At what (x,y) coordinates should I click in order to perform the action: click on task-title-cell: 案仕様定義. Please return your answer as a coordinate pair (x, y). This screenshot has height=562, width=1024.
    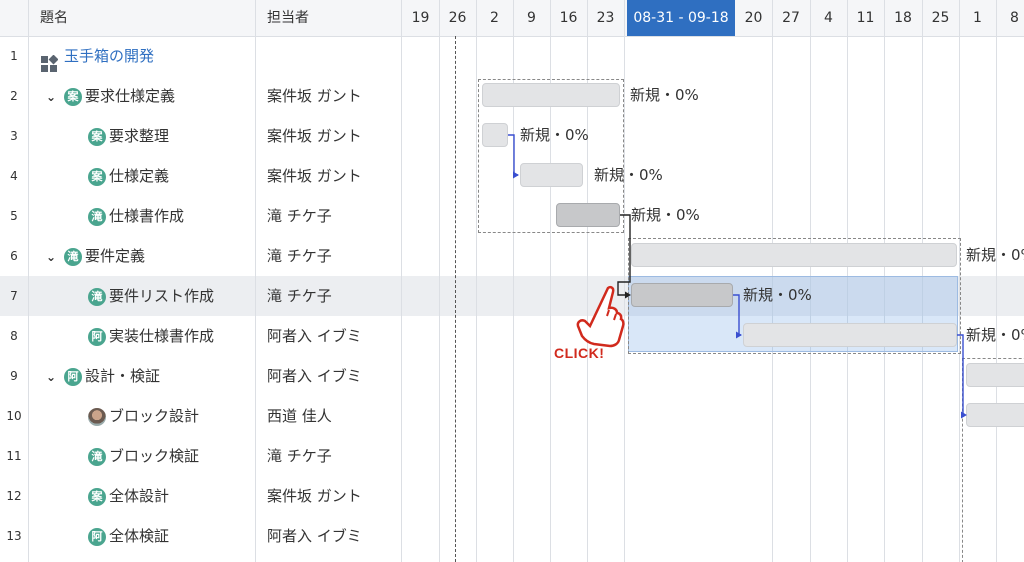
    Looking at the image, I should click on (128, 176).